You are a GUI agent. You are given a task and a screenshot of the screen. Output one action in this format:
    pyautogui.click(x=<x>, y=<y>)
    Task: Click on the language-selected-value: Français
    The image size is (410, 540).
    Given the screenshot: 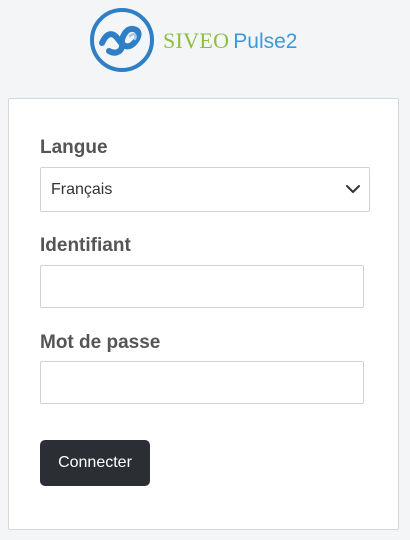 What is the action you would take?
    pyautogui.click(x=82, y=189)
    